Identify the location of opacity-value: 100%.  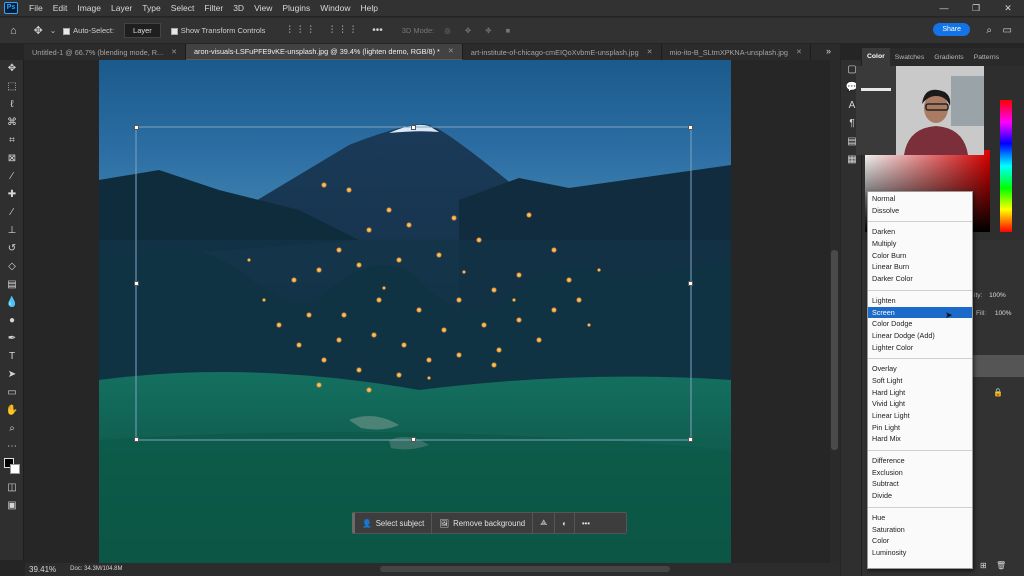
(997, 295).